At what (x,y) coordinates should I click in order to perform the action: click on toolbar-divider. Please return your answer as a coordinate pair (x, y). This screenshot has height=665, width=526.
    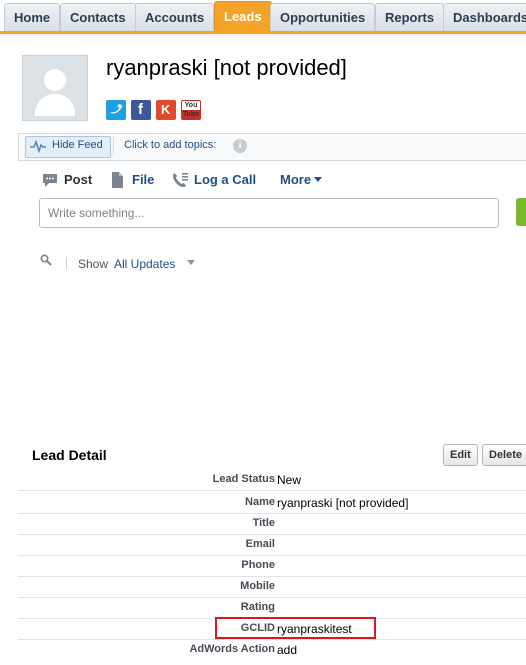
    Looking at the image, I should click on (113, 146).